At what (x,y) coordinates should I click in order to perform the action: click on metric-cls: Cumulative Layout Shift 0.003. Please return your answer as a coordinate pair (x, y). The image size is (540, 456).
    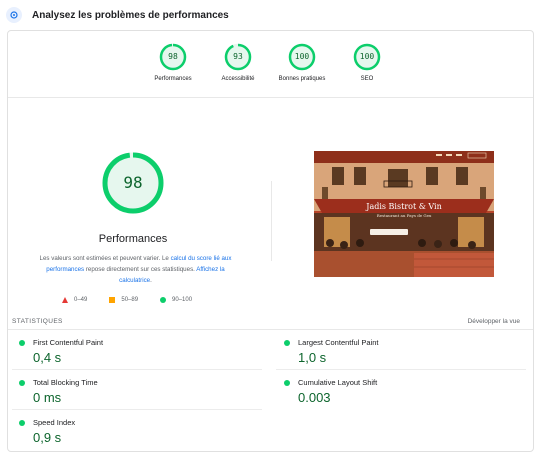
    Looking at the image, I should click on (404, 392).